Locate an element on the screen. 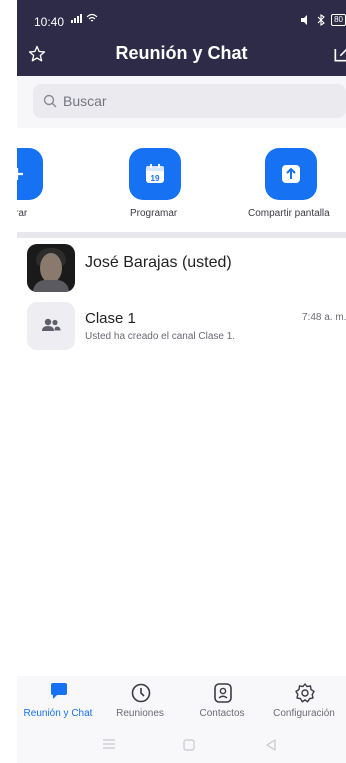 This screenshot has width=346, height=763. tab-meetings: Reuniones is located at coordinates (140, 702).